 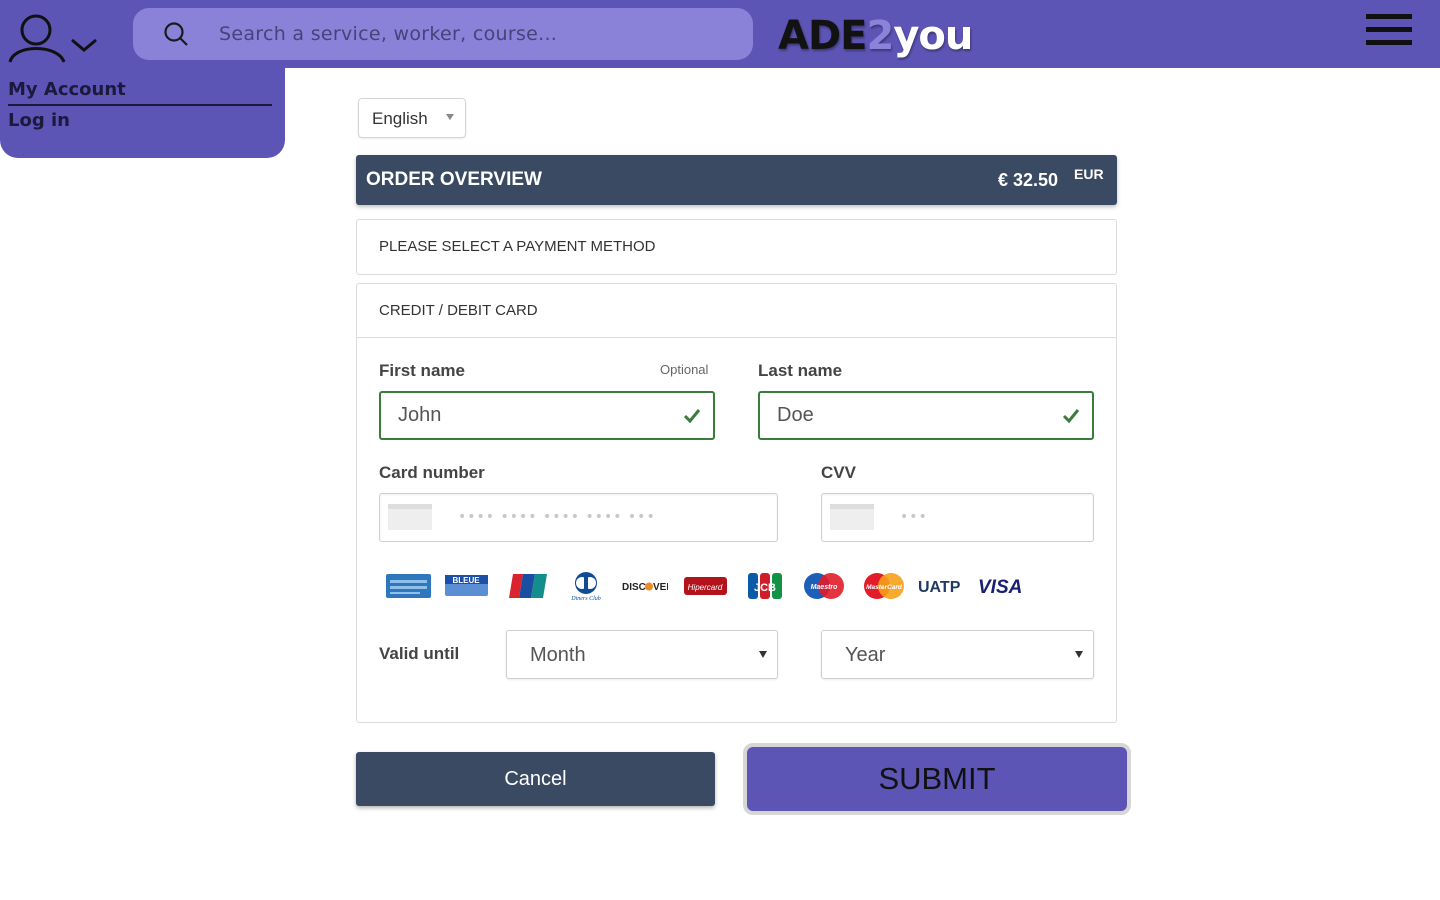 I want to click on svg-text: MasterCard, so click(x=884, y=587).